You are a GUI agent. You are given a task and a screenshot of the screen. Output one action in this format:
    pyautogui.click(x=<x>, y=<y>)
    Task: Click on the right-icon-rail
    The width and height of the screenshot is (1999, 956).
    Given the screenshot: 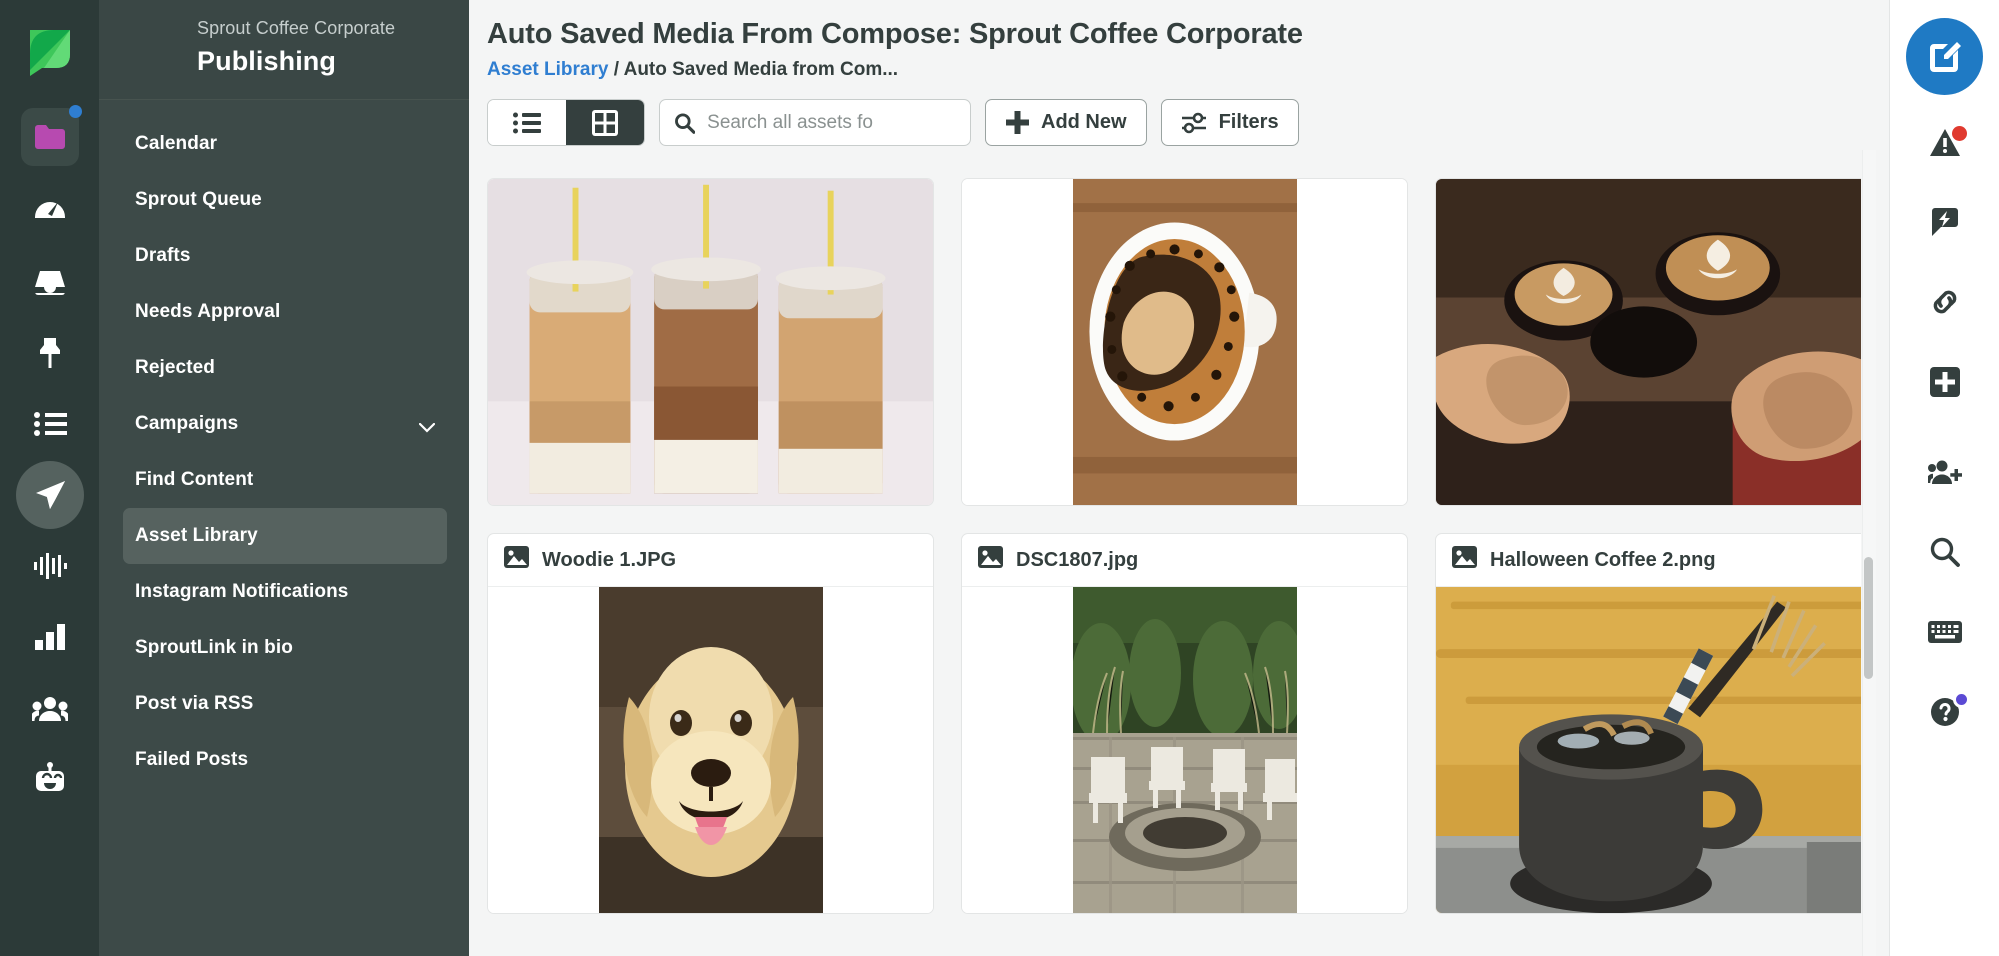 What is the action you would take?
    pyautogui.click(x=1944, y=478)
    